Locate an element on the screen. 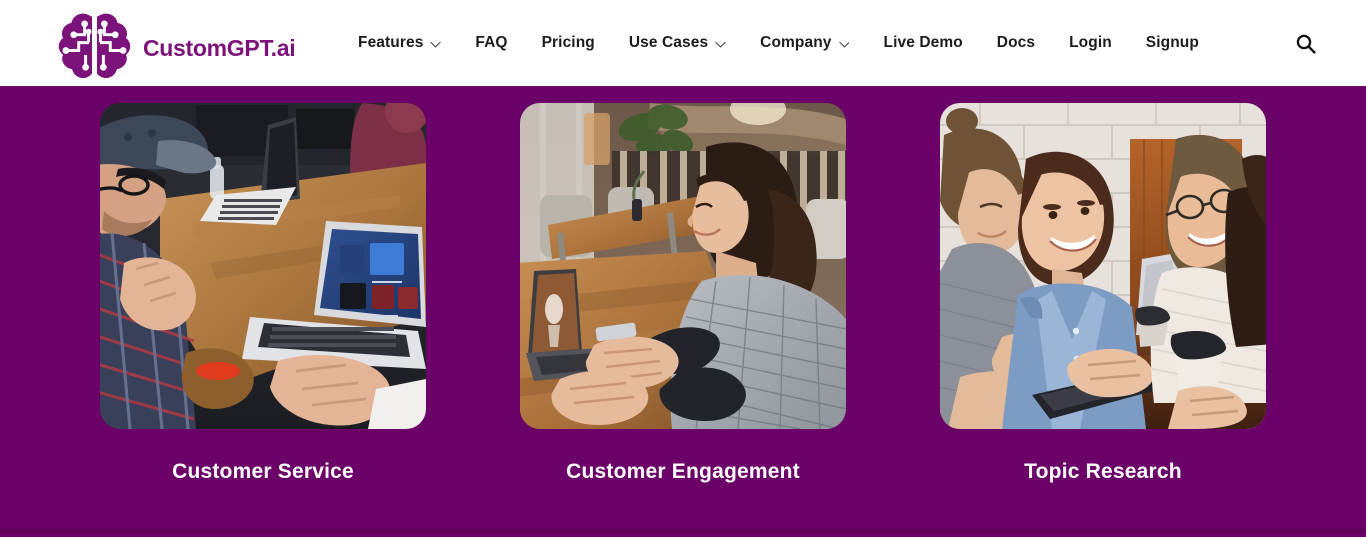 This screenshot has width=1366, height=537. nav-item-signup: Signup is located at coordinates (1172, 43).